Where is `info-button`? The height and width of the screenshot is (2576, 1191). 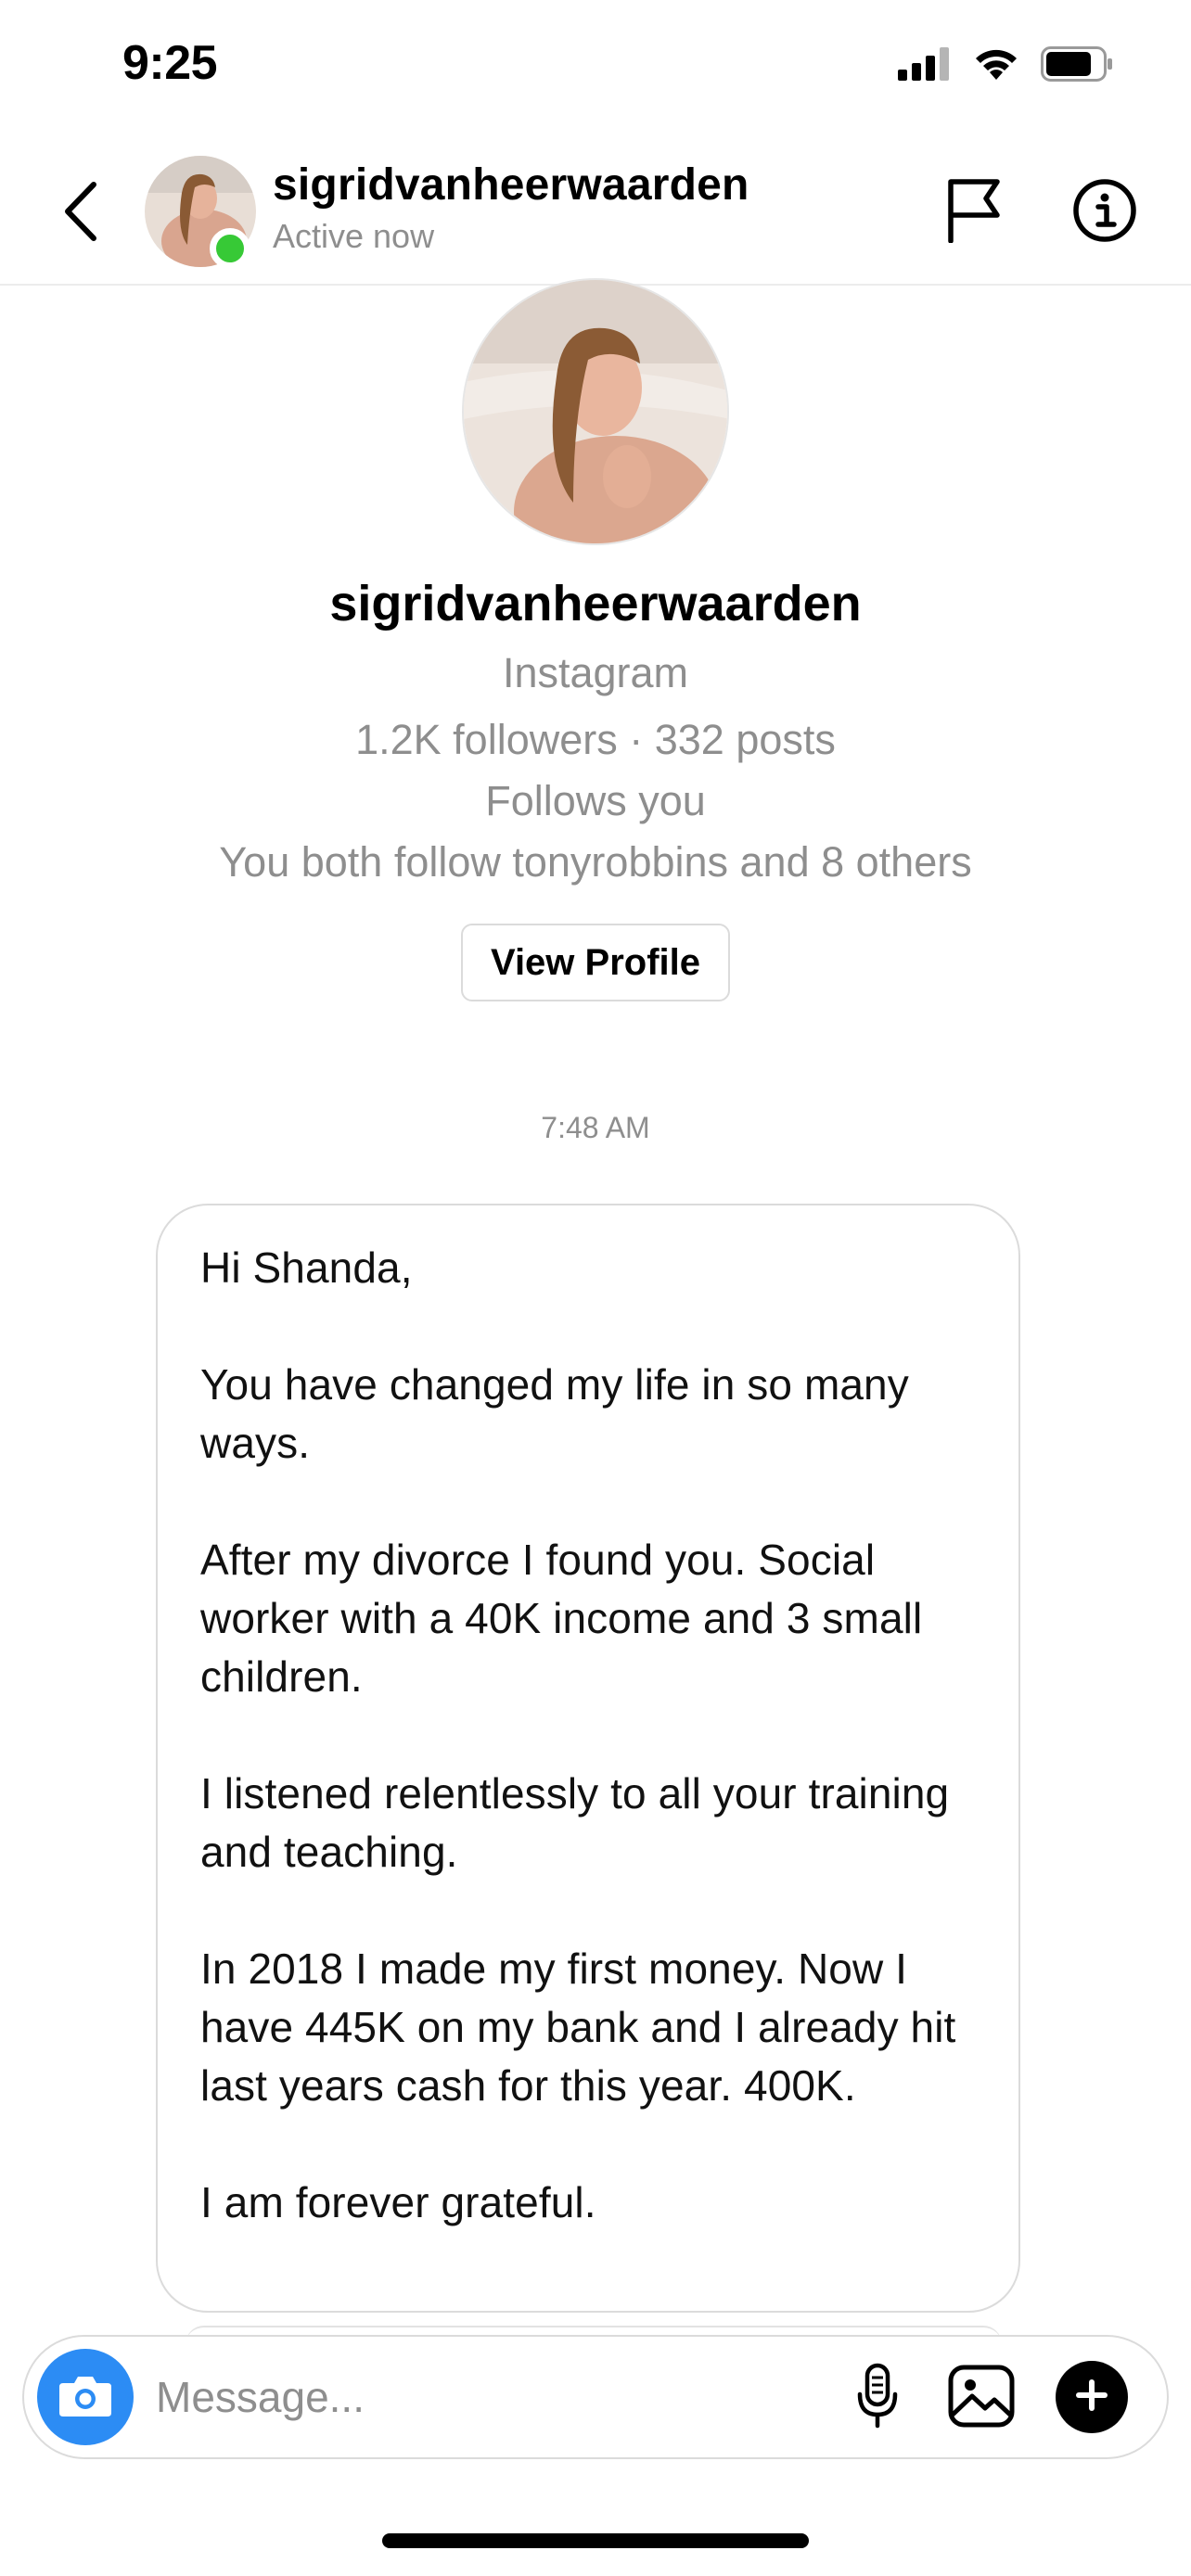
info-button is located at coordinates (1105, 212).